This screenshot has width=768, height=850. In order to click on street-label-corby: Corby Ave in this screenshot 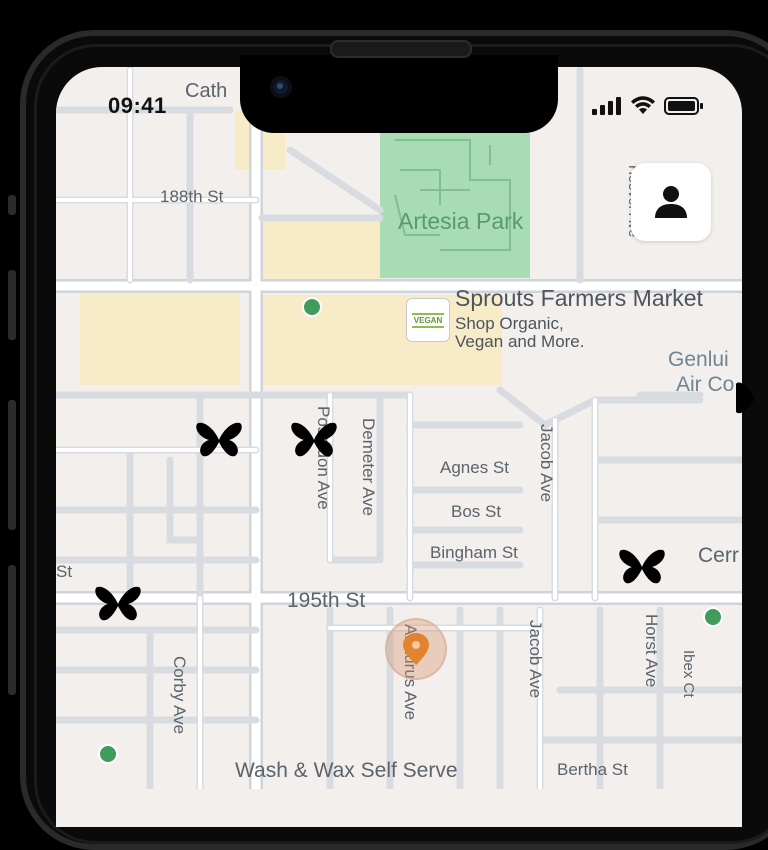, I will do `click(179, 695)`.